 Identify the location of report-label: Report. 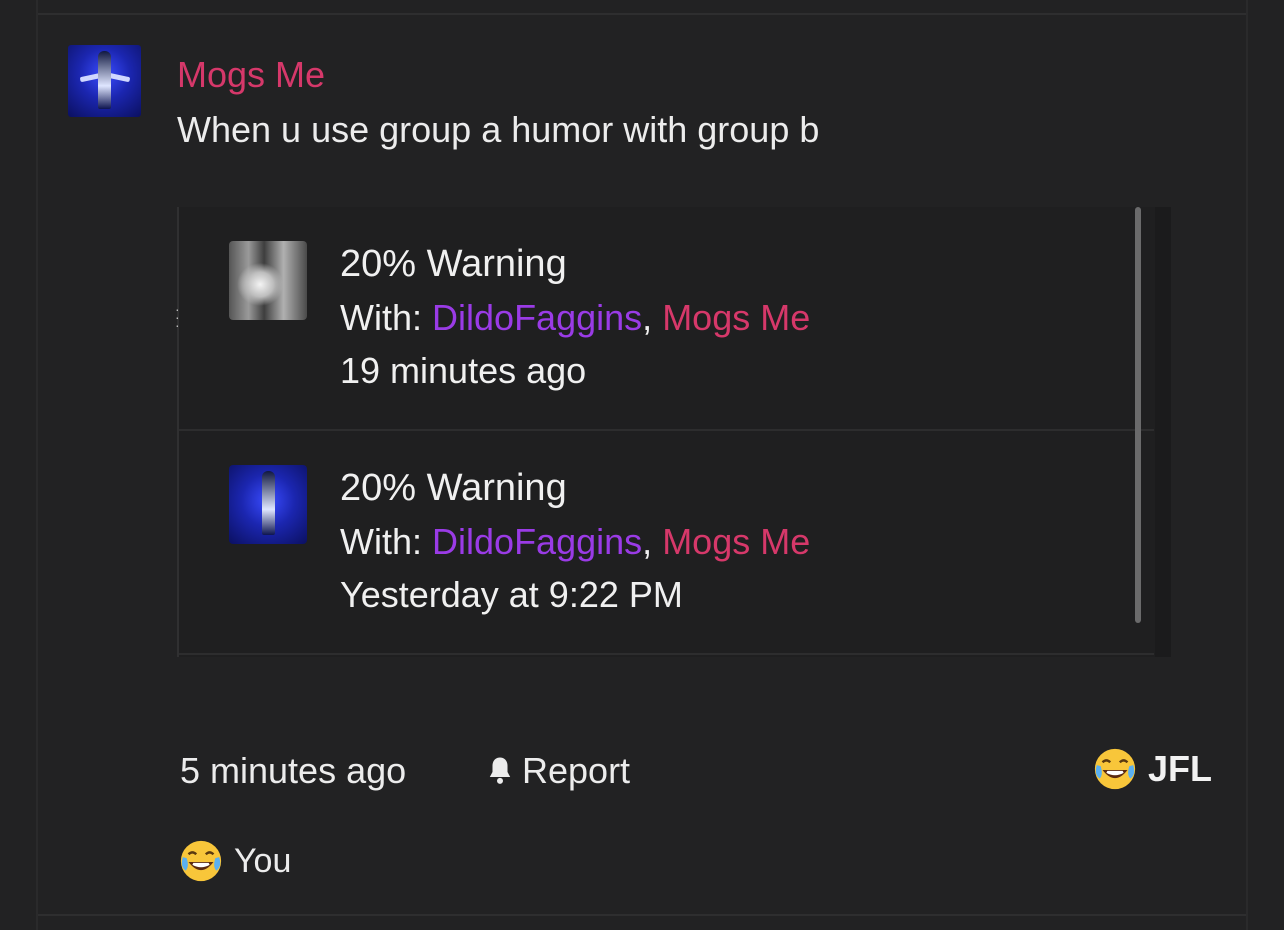
(576, 770).